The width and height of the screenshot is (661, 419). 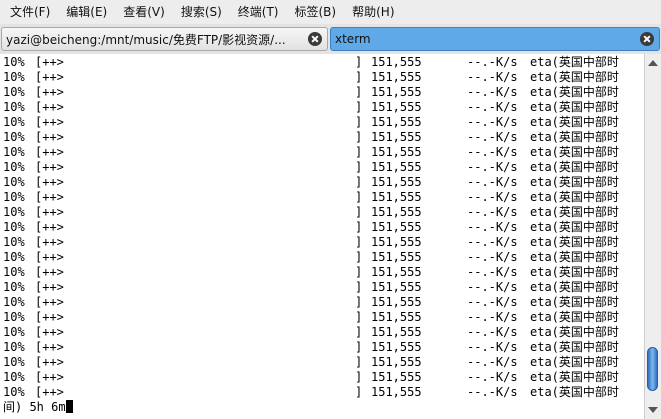 I want to click on menu-help: 帮助(H), so click(x=373, y=12).